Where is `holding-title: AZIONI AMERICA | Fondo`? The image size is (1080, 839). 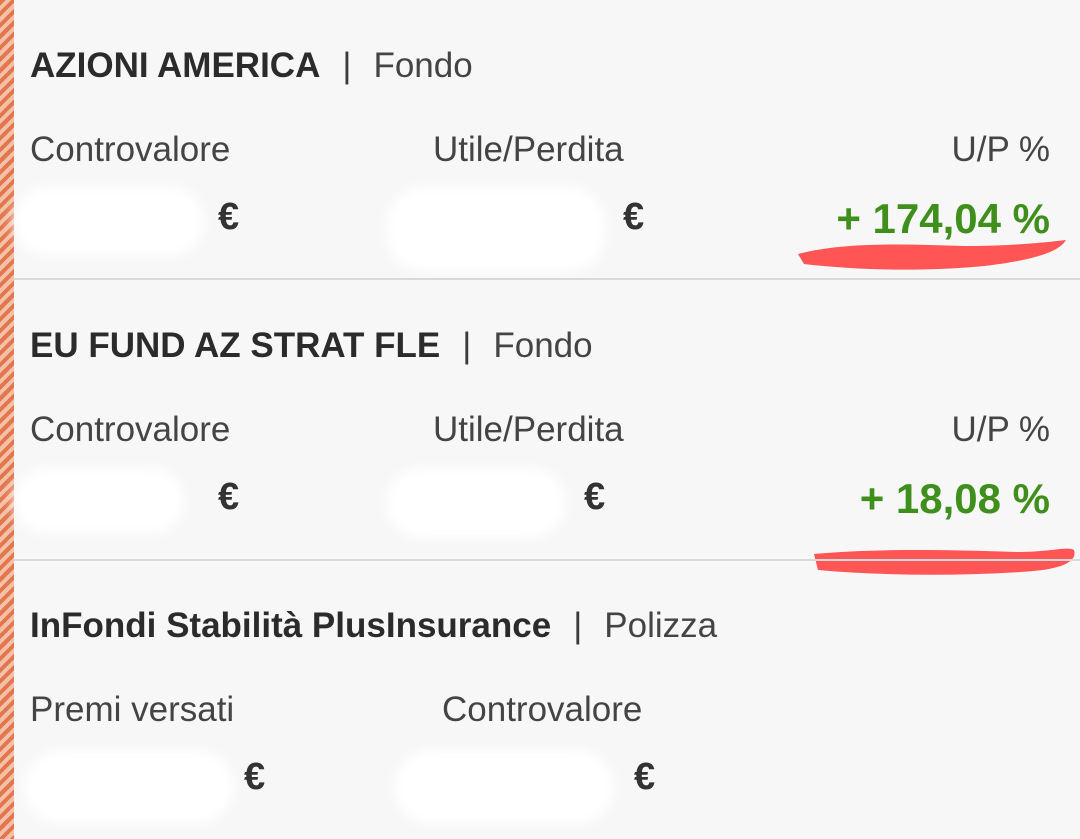 holding-title: AZIONI AMERICA | Fondo is located at coordinates (251, 66).